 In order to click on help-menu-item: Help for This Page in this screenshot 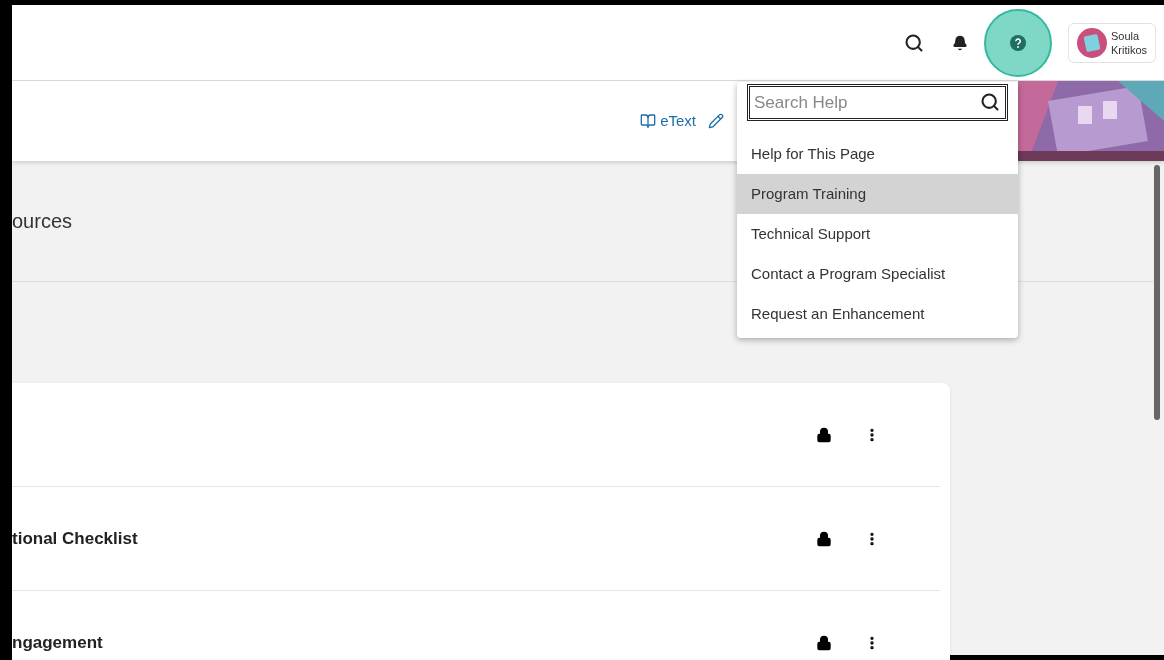, I will do `click(877, 154)`.